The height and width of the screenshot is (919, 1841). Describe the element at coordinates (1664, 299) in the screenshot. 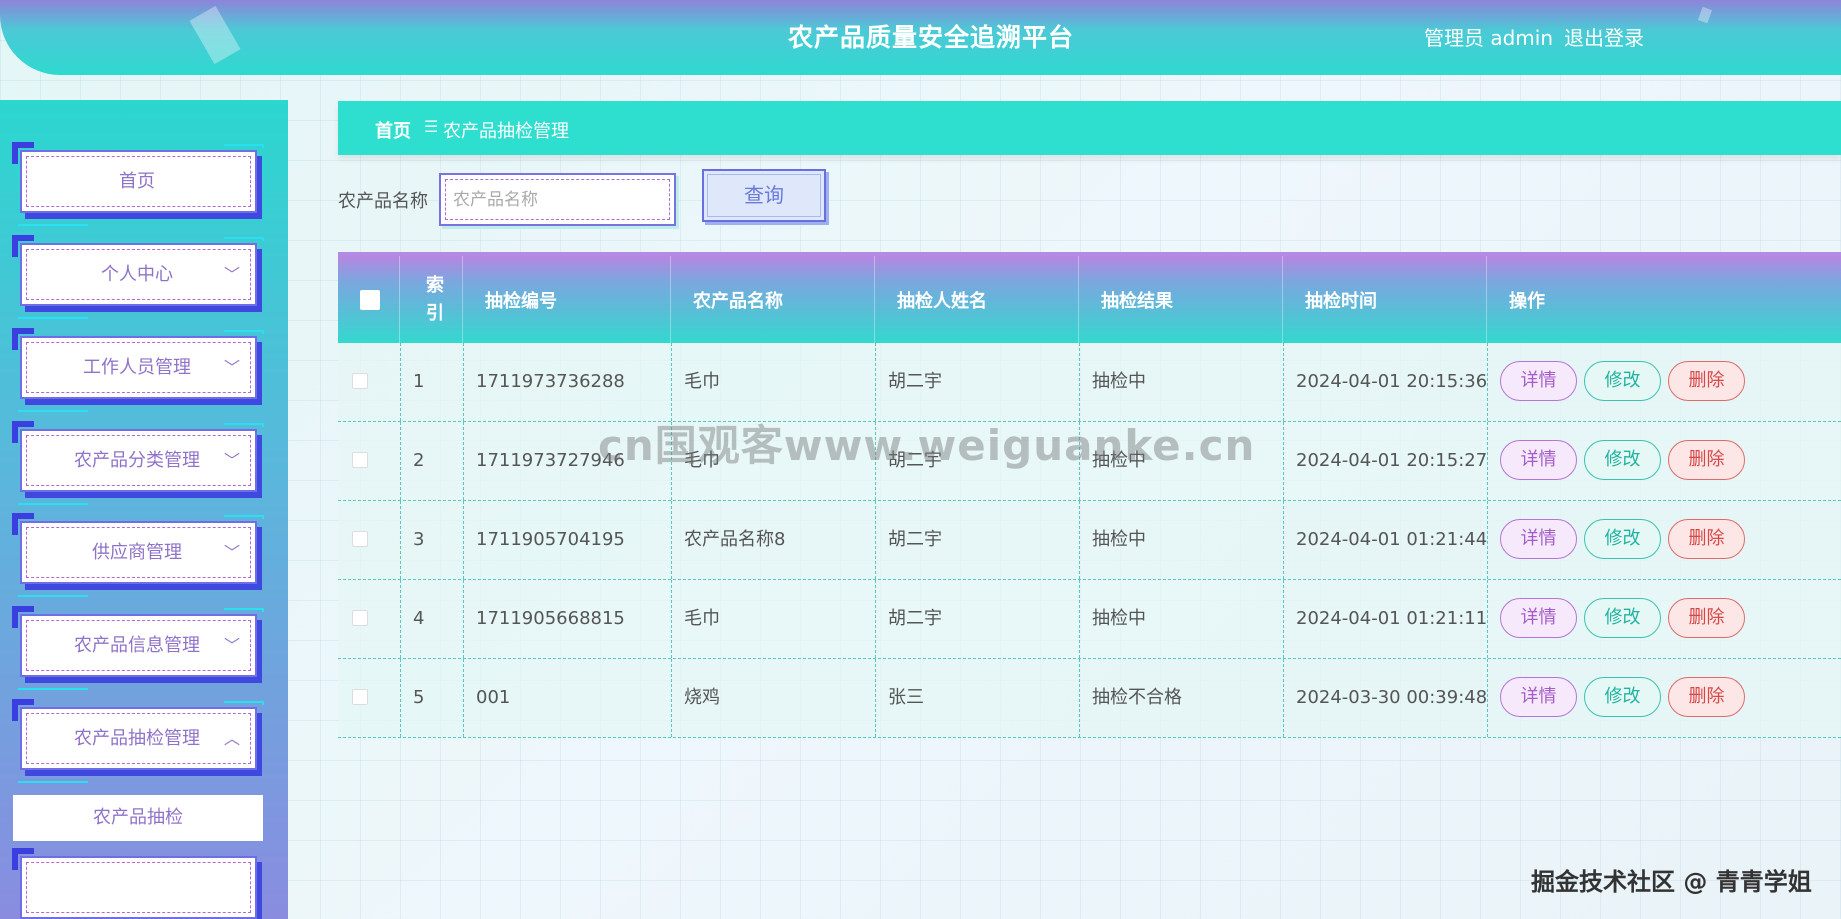

I see `header-actions: 操作` at that location.